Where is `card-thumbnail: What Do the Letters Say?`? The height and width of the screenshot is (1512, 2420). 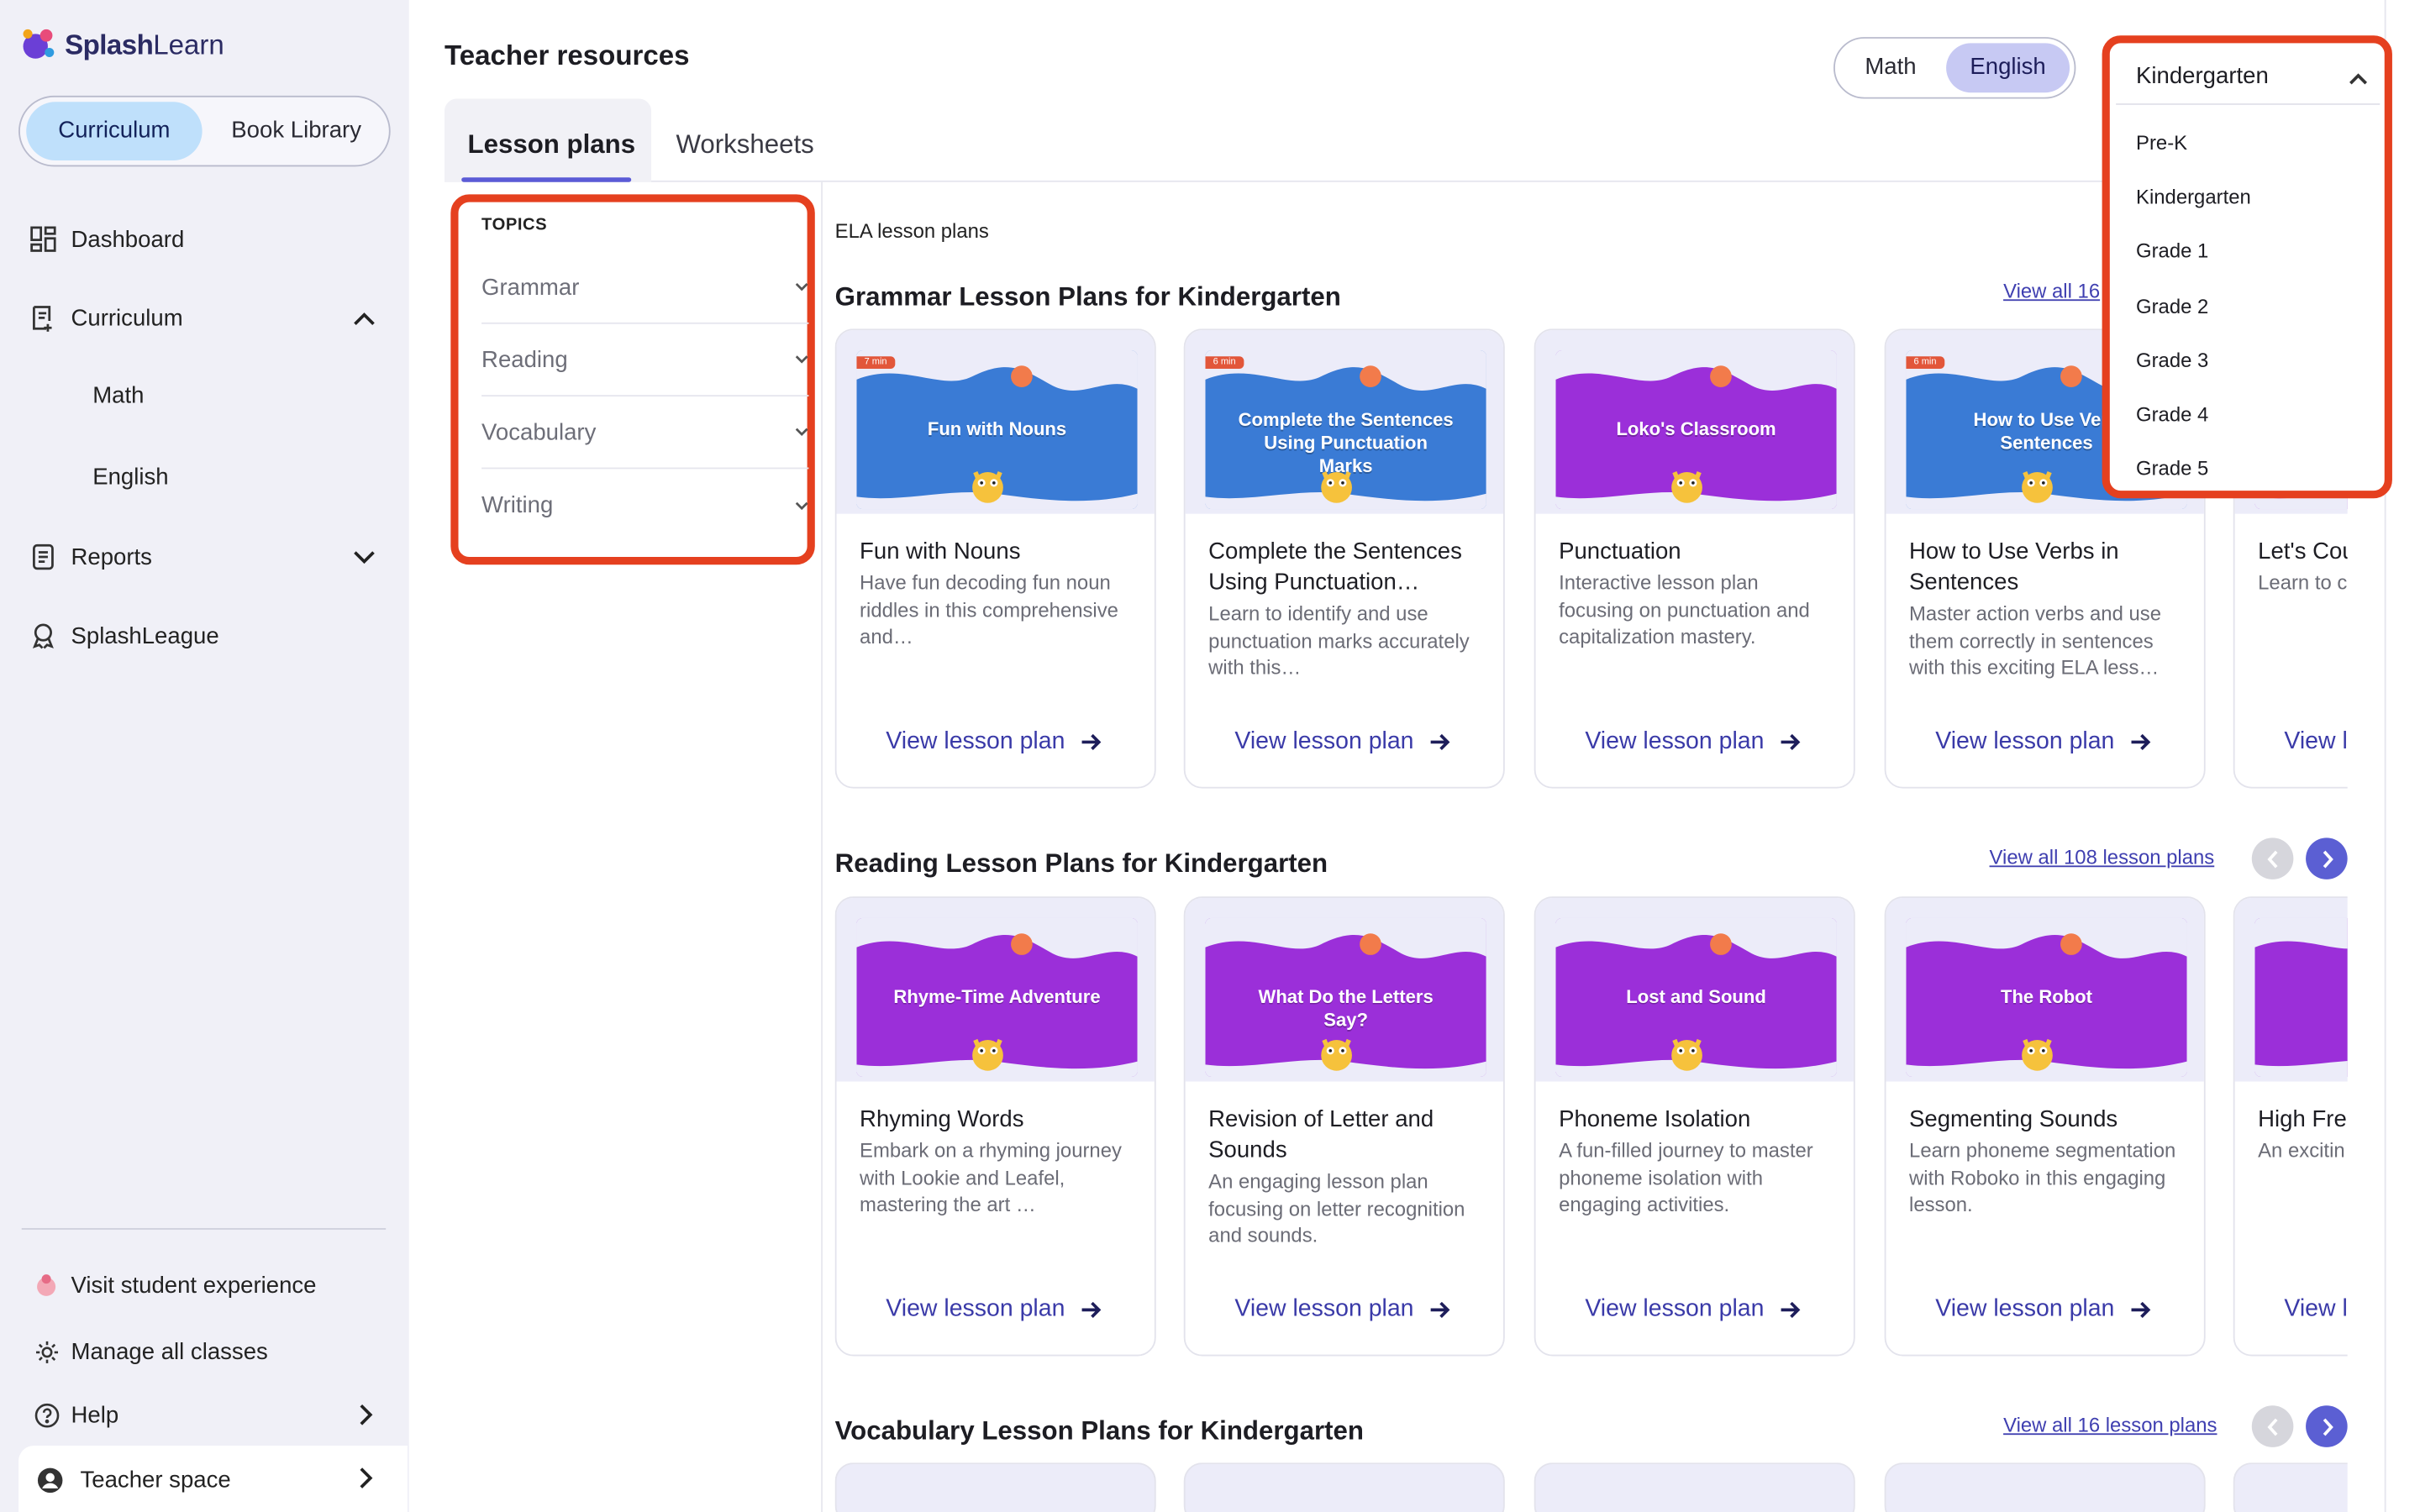
card-thumbnail: What Do the Letters Say? is located at coordinates (1344, 989).